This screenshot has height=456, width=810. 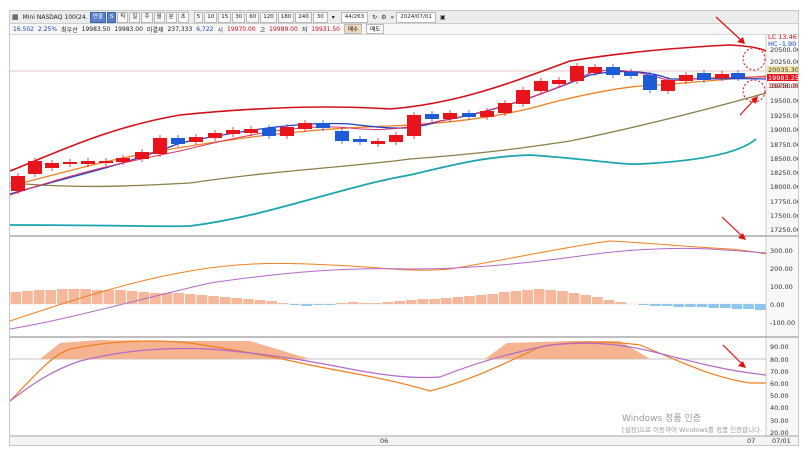 What do you see at coordinates (384, 441) in the screenshot?
I see `time-label-0: 06` at bounding box center [384, 441].